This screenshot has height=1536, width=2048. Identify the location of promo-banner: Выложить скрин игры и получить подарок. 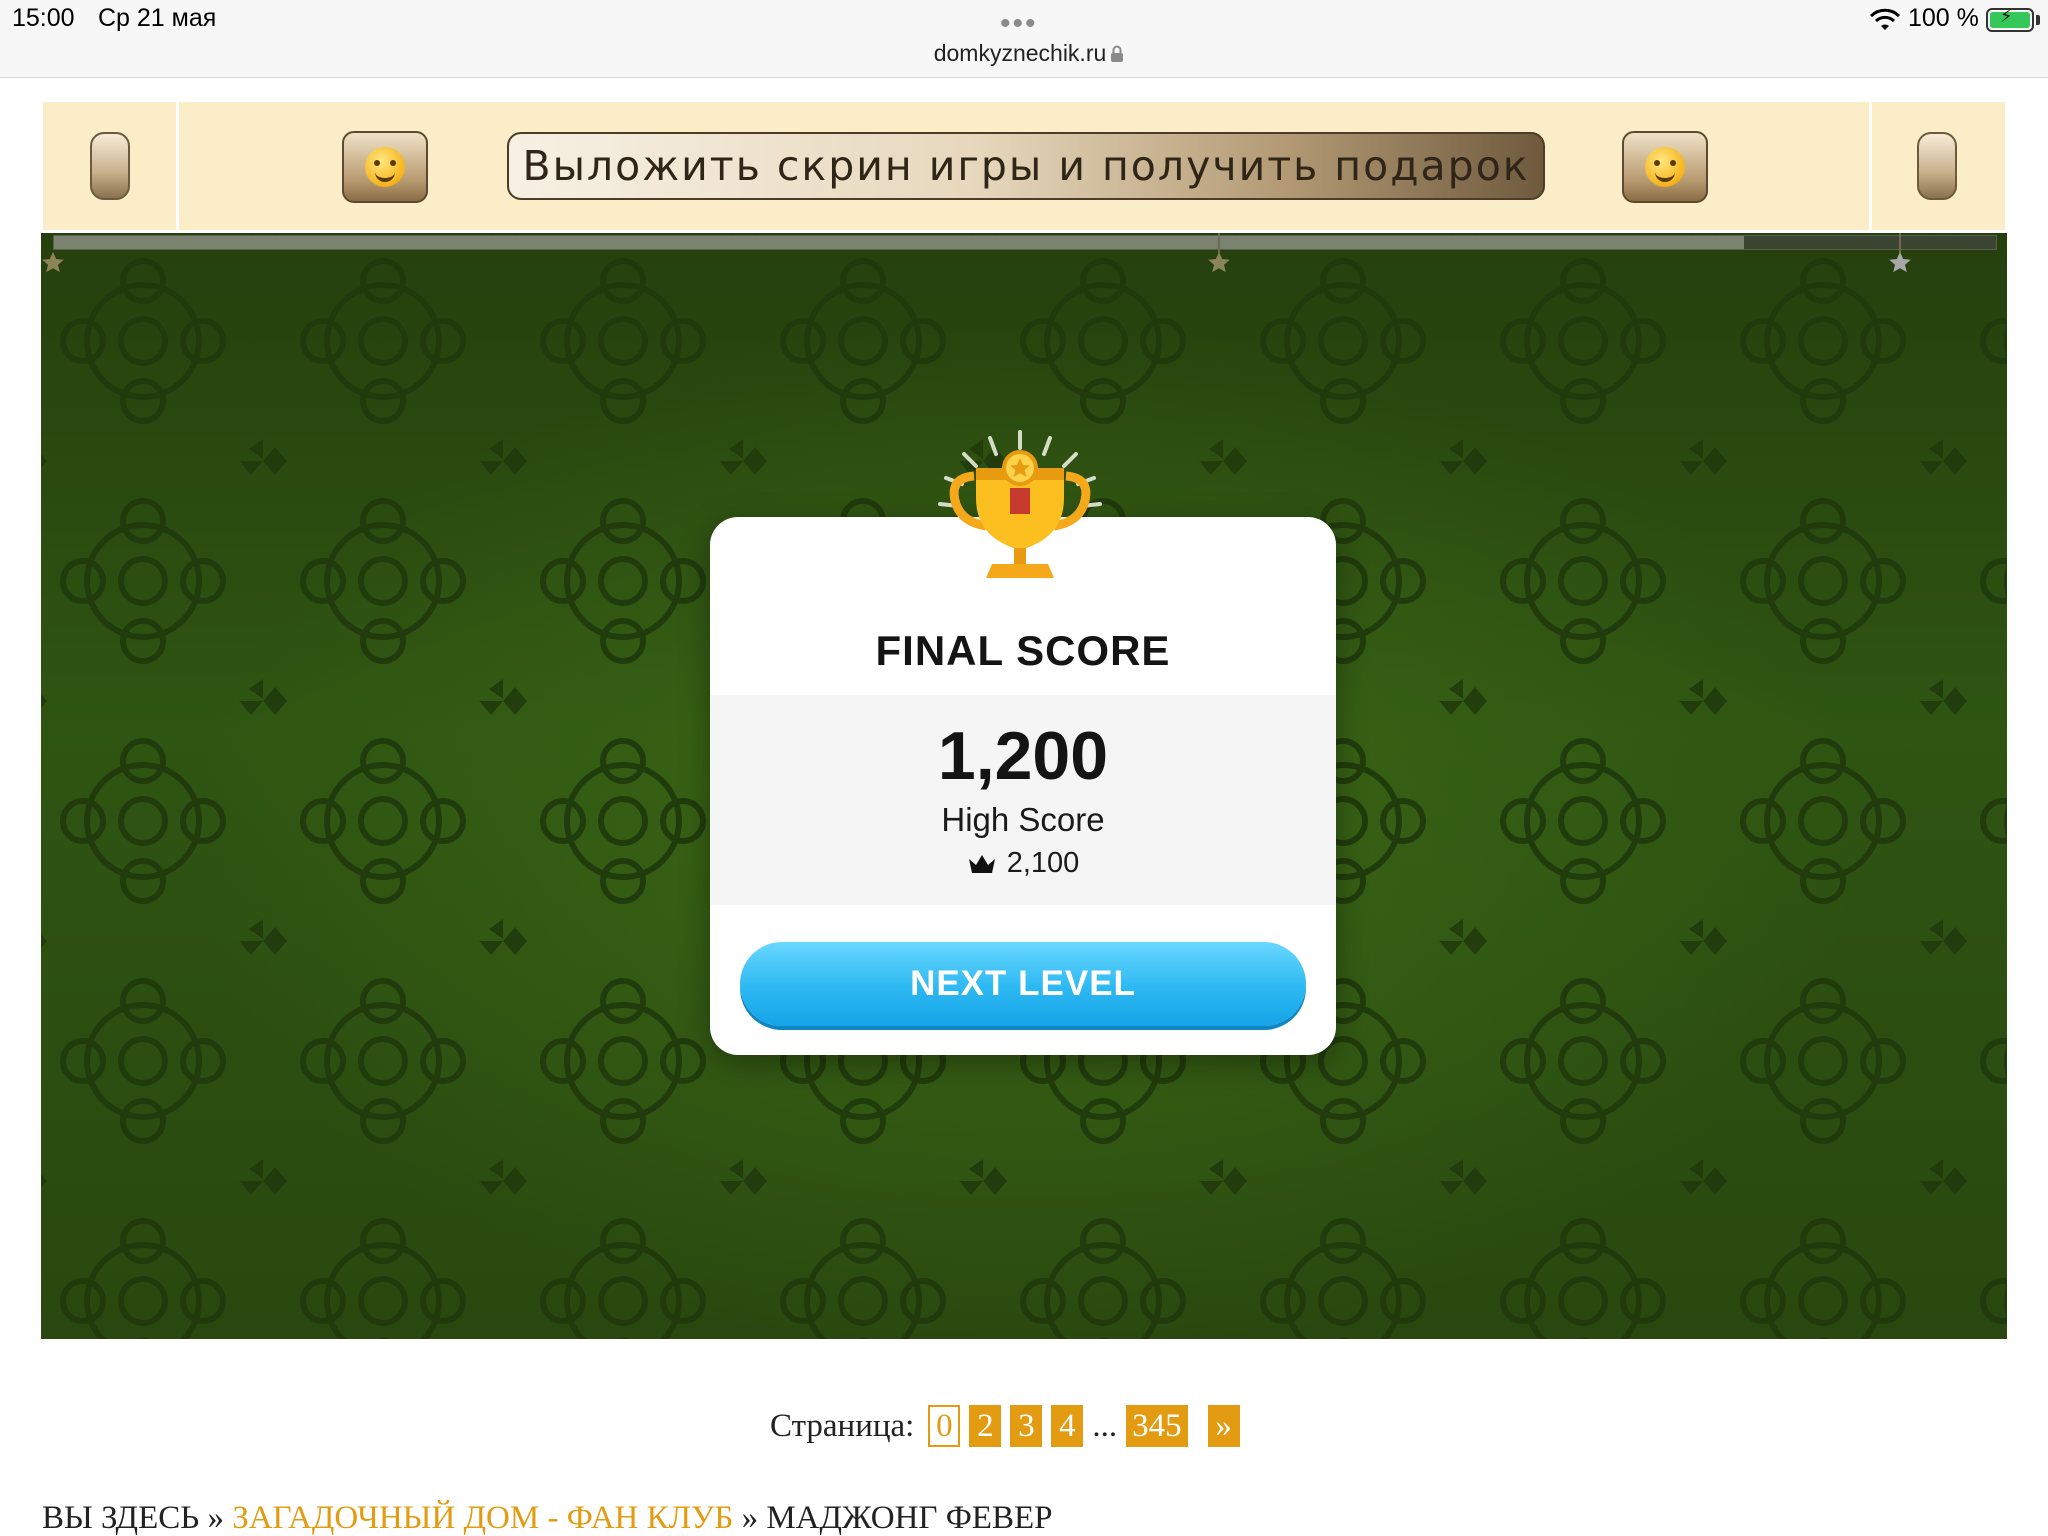
(1024, 166).